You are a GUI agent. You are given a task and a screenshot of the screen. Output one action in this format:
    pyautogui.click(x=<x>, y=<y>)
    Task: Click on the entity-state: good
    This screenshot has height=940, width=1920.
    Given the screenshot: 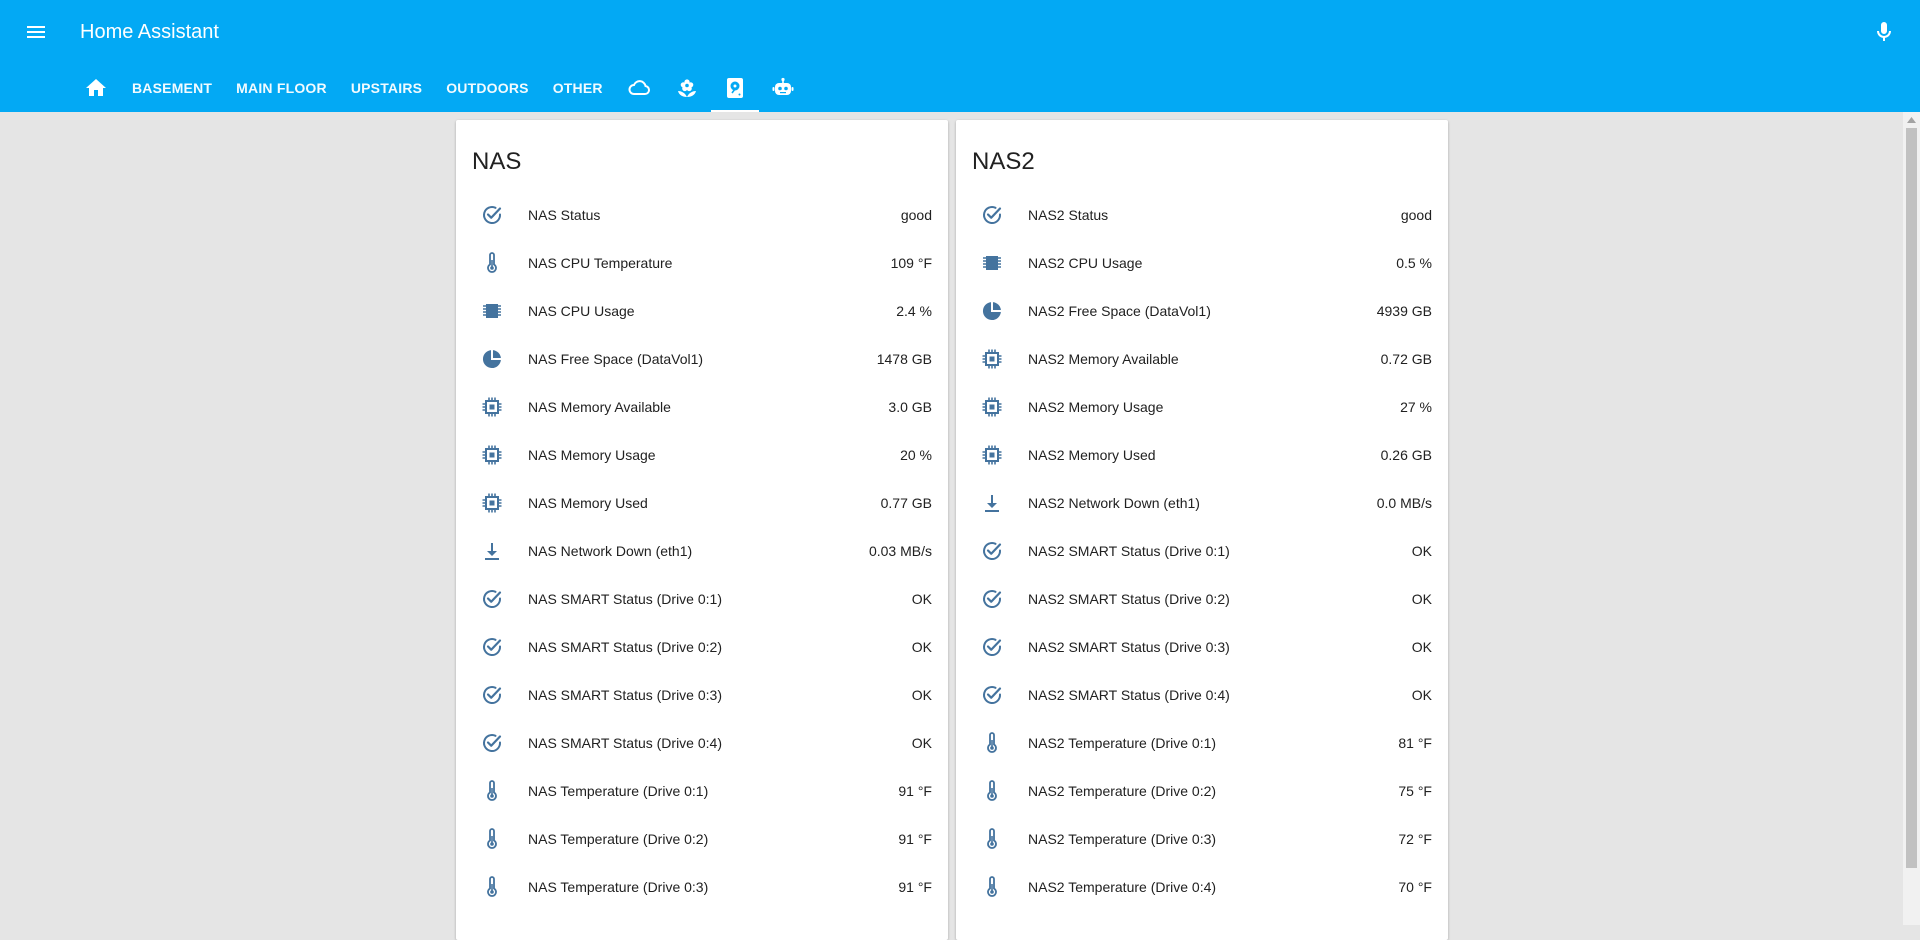 What is the action you would take?
    pyautogui.click(x=1416, y=215)
    